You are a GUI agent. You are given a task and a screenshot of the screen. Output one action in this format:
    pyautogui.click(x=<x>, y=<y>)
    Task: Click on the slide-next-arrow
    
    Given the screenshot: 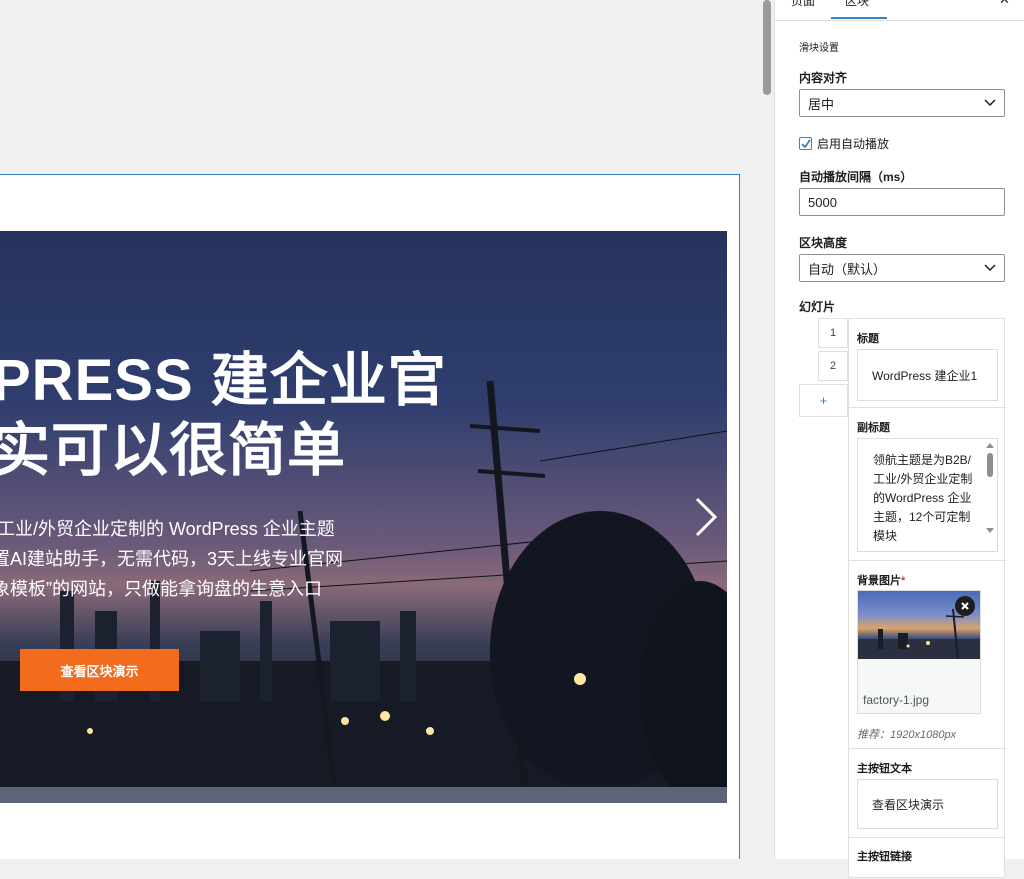 What is the action you would take?
    pyautogui.click(x=706, y=517)
    